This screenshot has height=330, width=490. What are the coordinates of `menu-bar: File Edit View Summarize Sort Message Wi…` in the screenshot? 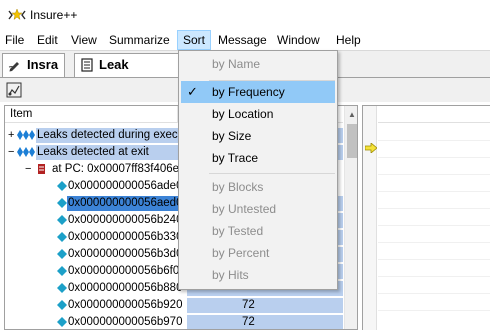 It's located at (245, 40).